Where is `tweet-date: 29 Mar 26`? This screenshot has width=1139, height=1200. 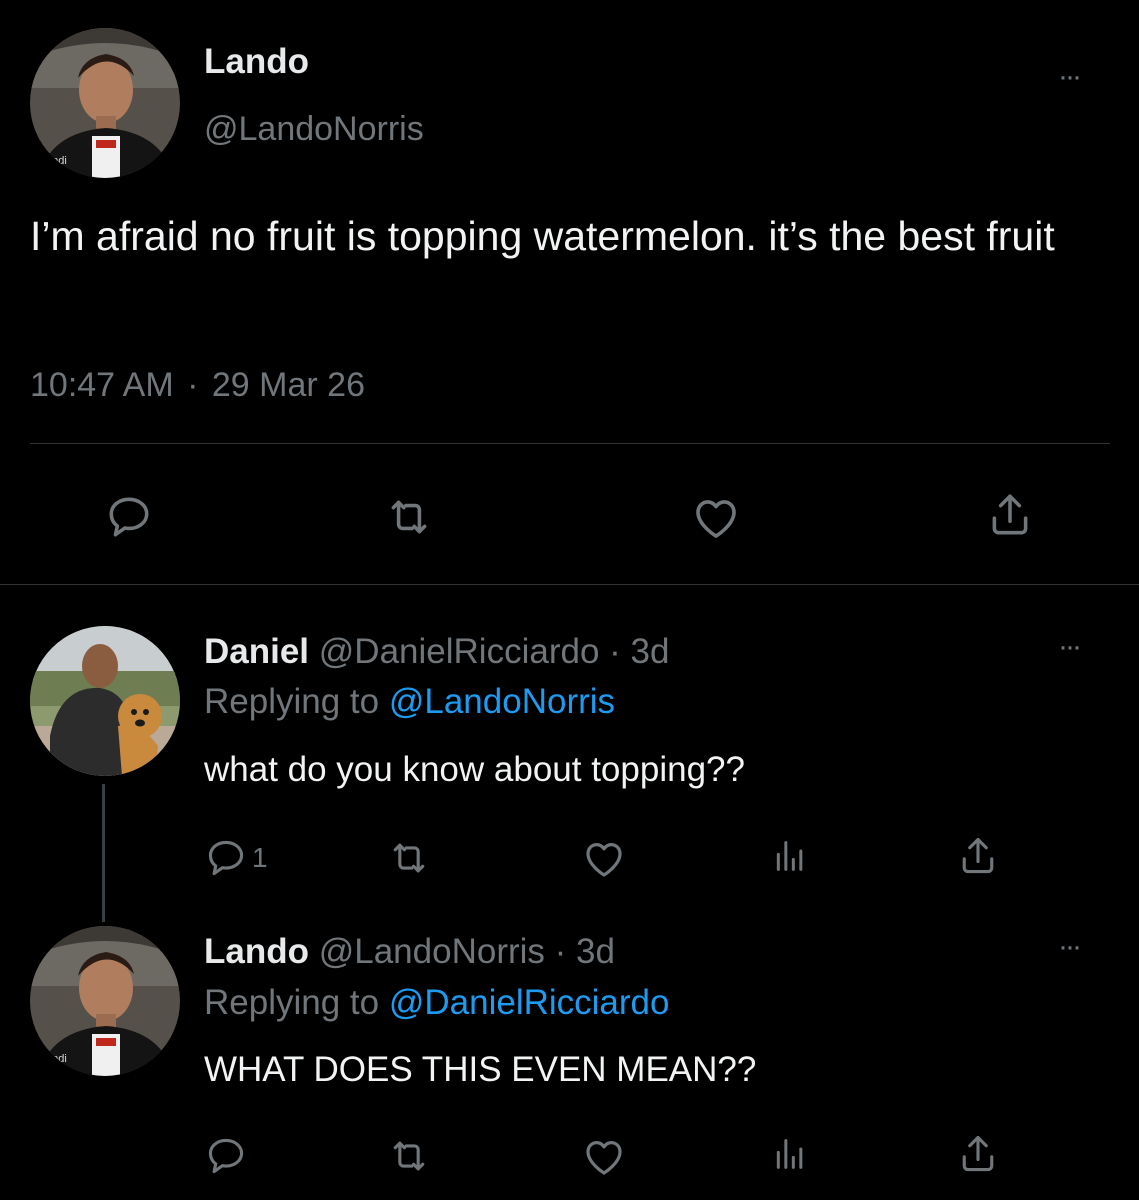 tweet-date: 29 Mar 26 is located at coordinates (288, 385).